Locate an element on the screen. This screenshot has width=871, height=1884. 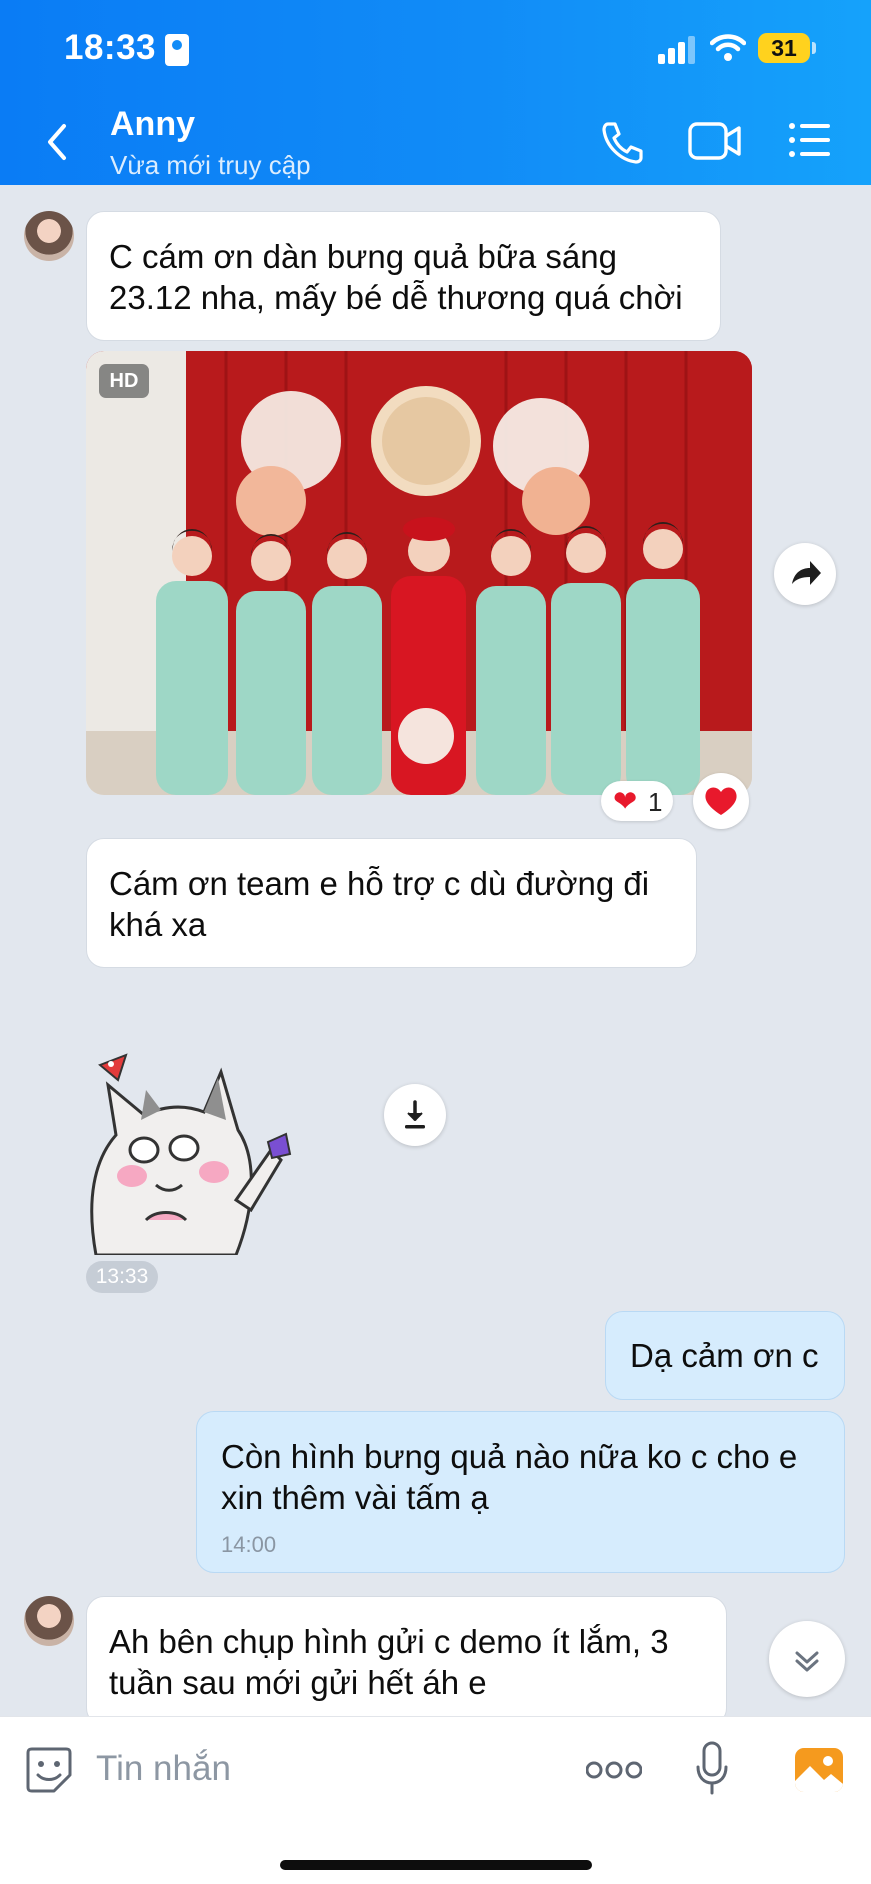
cat-sticker is located at coordinates (191, 1152).